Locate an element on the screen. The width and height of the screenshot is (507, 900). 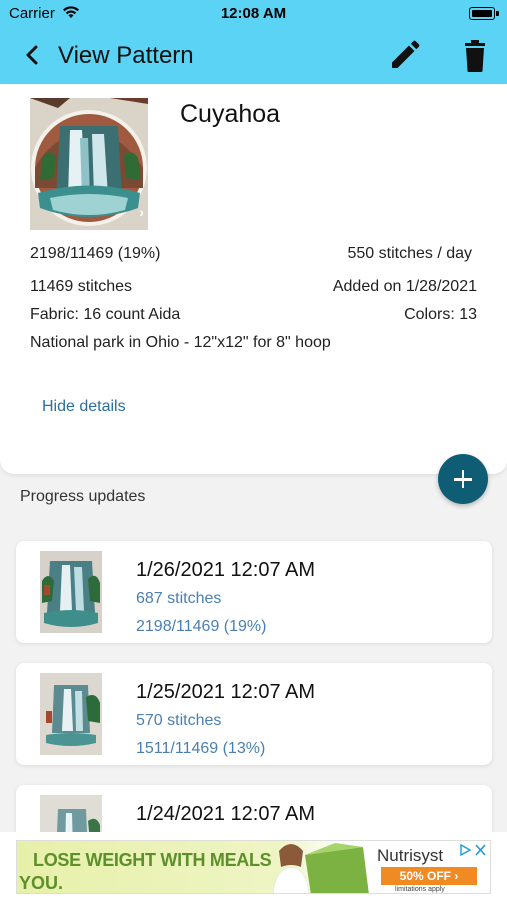
pattern-progress: 2198/11469 (19%) is located at coordinates (95, 253).